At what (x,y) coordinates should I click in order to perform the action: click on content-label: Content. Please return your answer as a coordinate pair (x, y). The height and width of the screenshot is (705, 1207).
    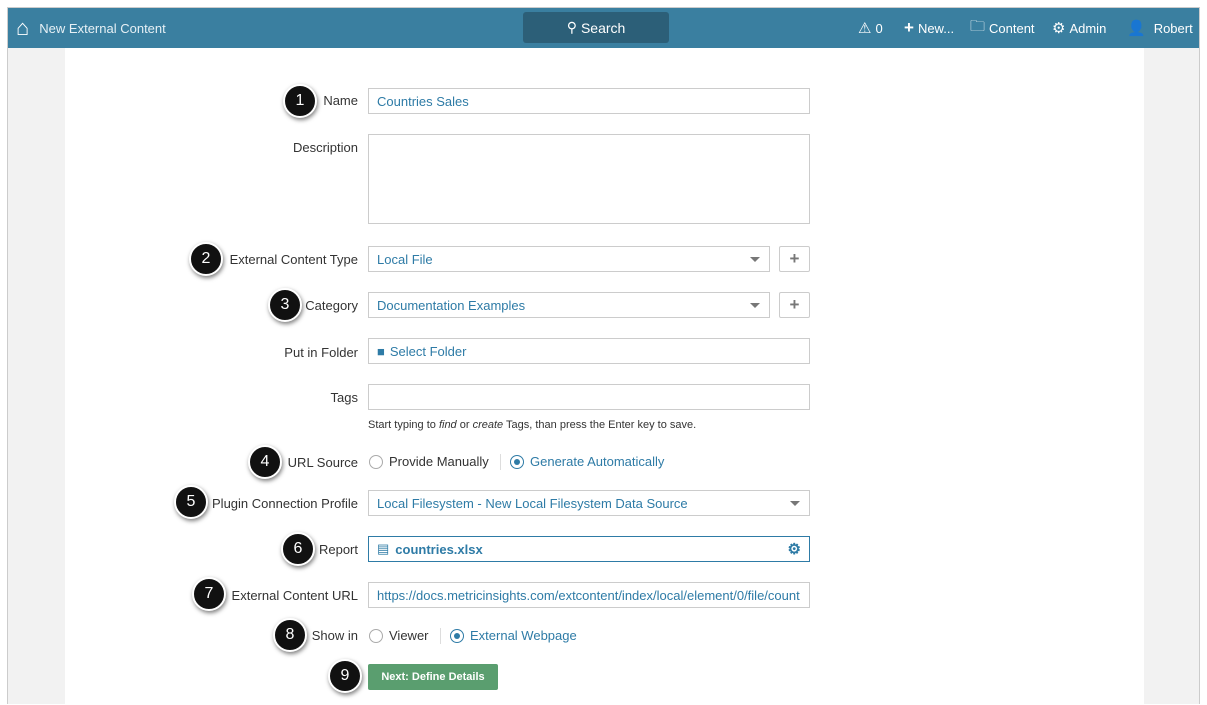
    Looking at the image, I should click on (1012, 28).